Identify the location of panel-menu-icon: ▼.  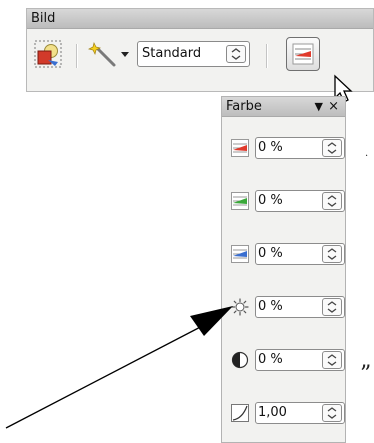
(319, 107).